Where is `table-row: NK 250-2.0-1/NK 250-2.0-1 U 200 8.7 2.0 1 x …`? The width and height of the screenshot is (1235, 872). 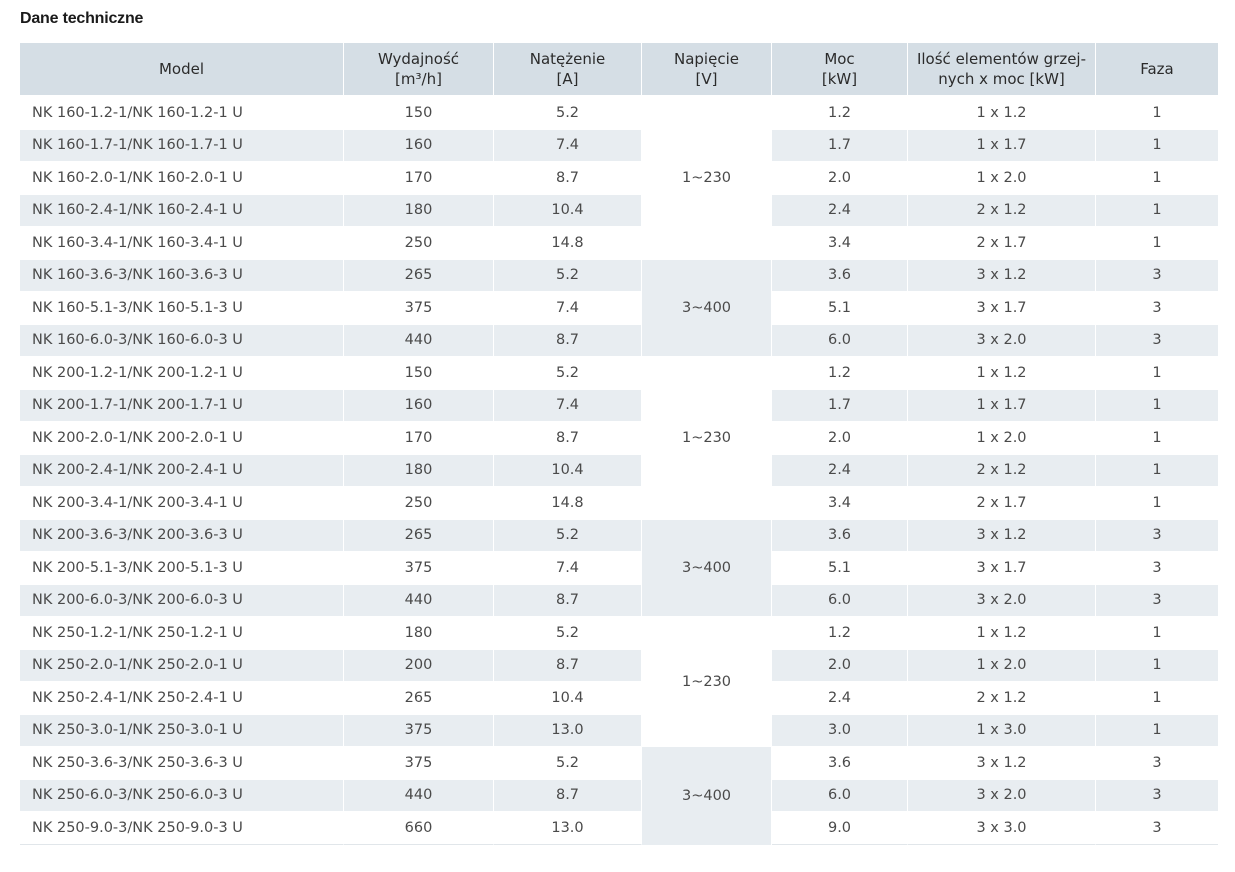
table-row: NK 250-2.0-1/NK 250-2.0-1 U 200 8.7 2.0 1 x … is located at coordinates (619, 664).